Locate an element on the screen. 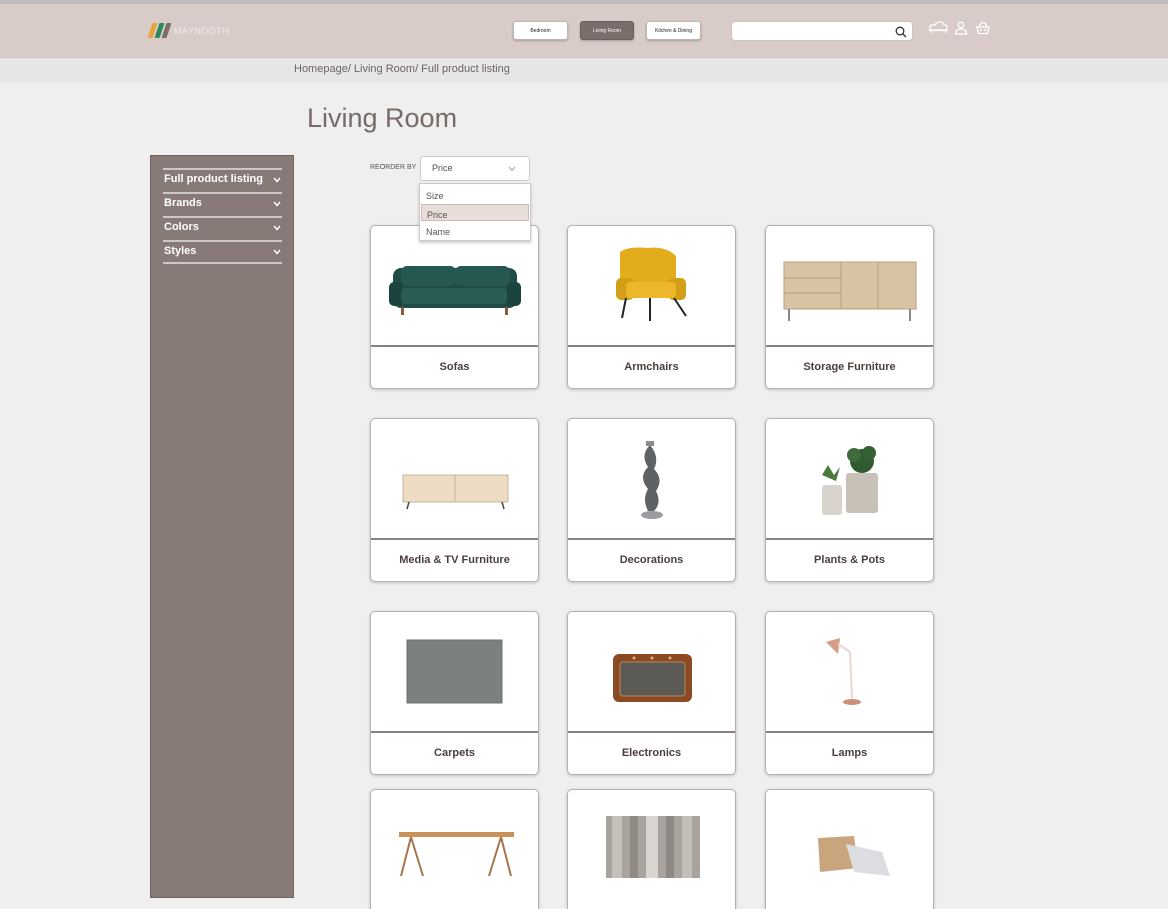  logo: MAYNOOTH is located at coordinates (188, 30).